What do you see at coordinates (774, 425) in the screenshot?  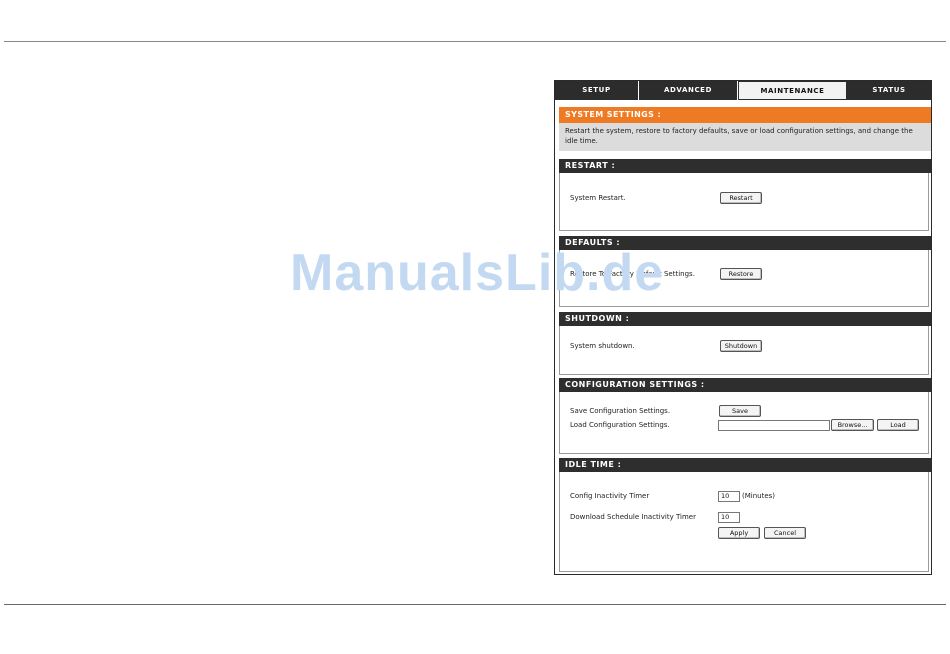 I see `config-file-input` at bounding box center [774, 425].